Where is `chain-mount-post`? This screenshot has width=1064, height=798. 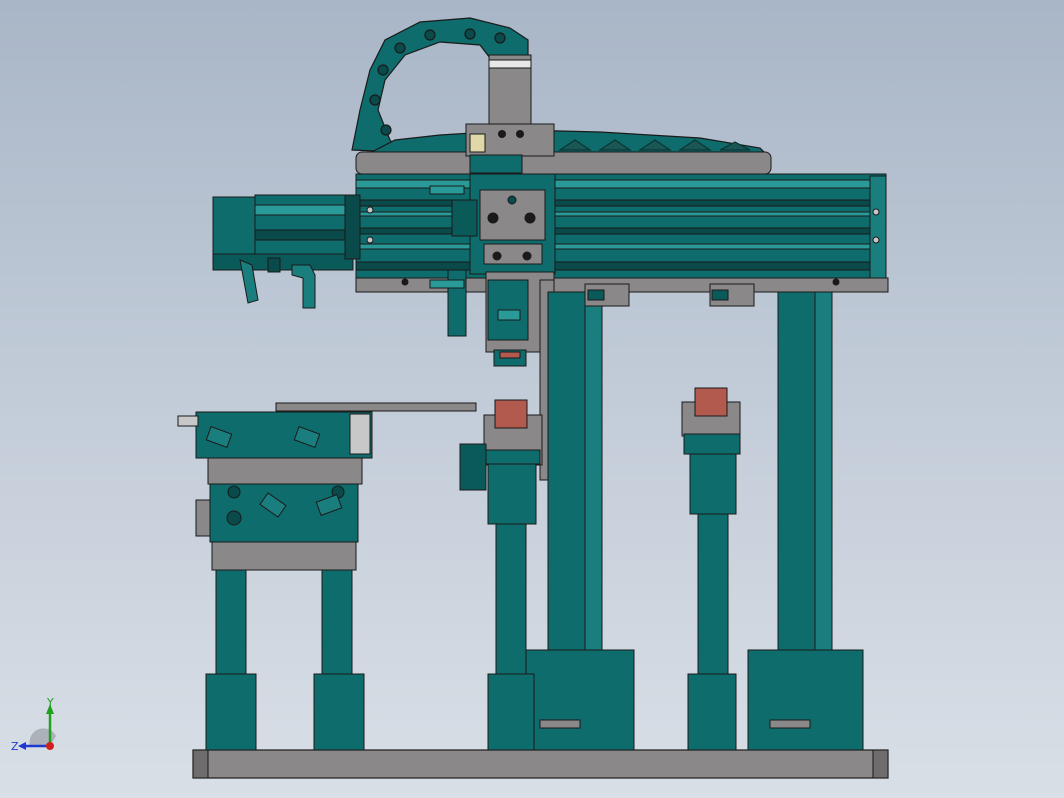
chain-mount-post is located at coordinates (510, 90).